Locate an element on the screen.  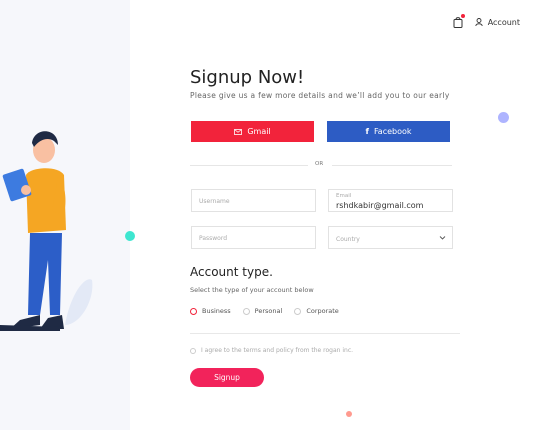
radio-business: Business is located at coordinates (210, 311).